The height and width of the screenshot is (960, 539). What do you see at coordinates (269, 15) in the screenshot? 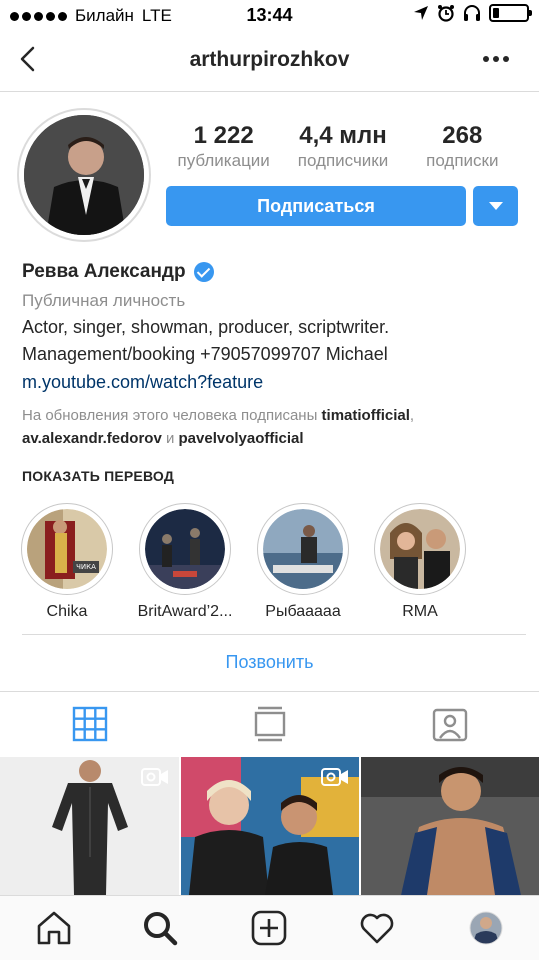
I see `status-bar: Билайн LTE 13:44` at bounding box center [269, 15].